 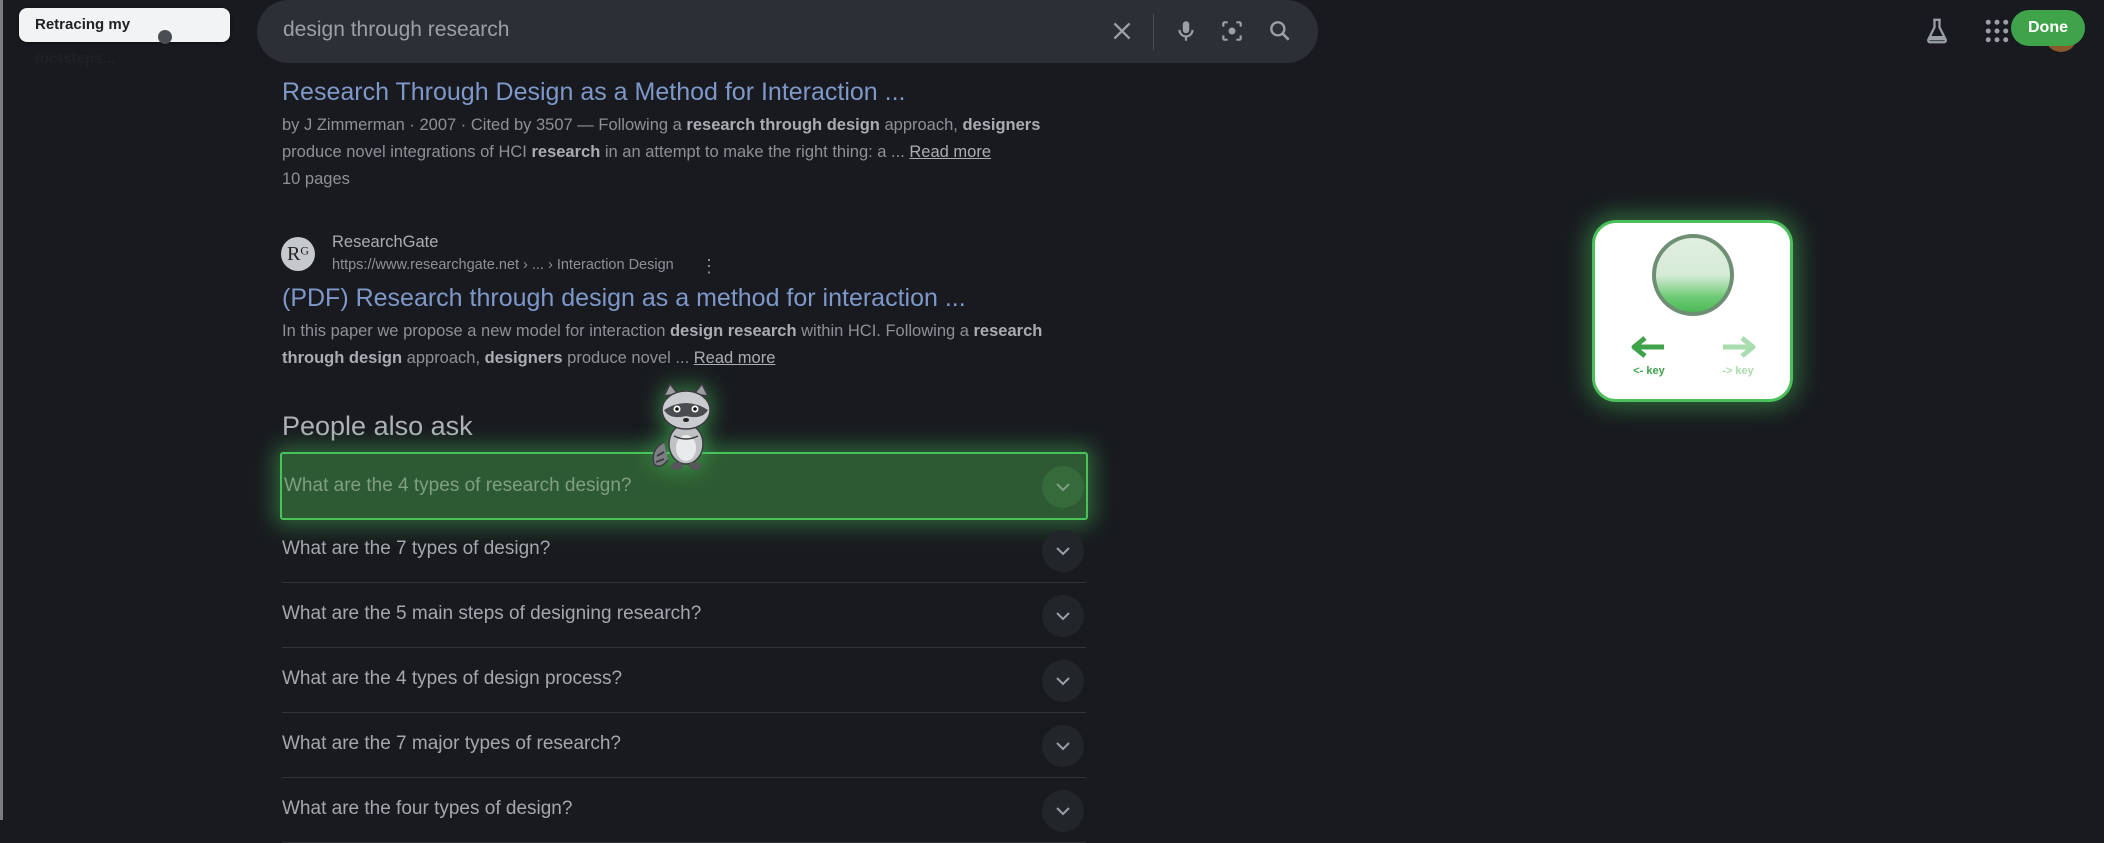 What do you see at coordinates (733, 331) in the screenshot?
I see `snippet-bold: design research` at bounding box center [733, 331].